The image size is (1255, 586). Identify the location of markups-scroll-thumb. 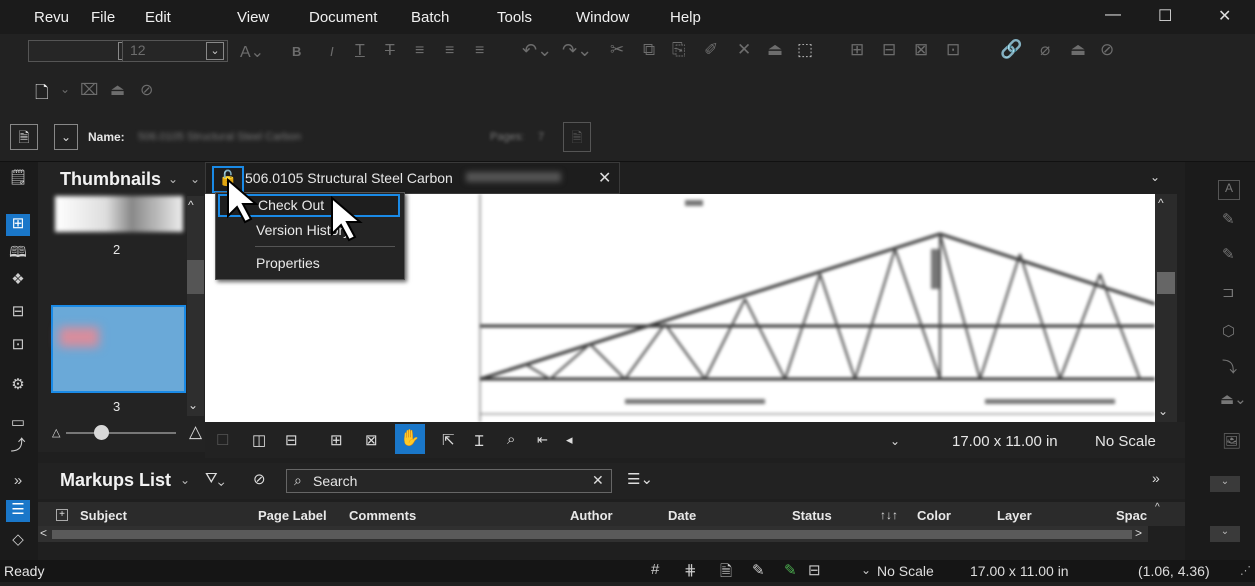
(592, 534).